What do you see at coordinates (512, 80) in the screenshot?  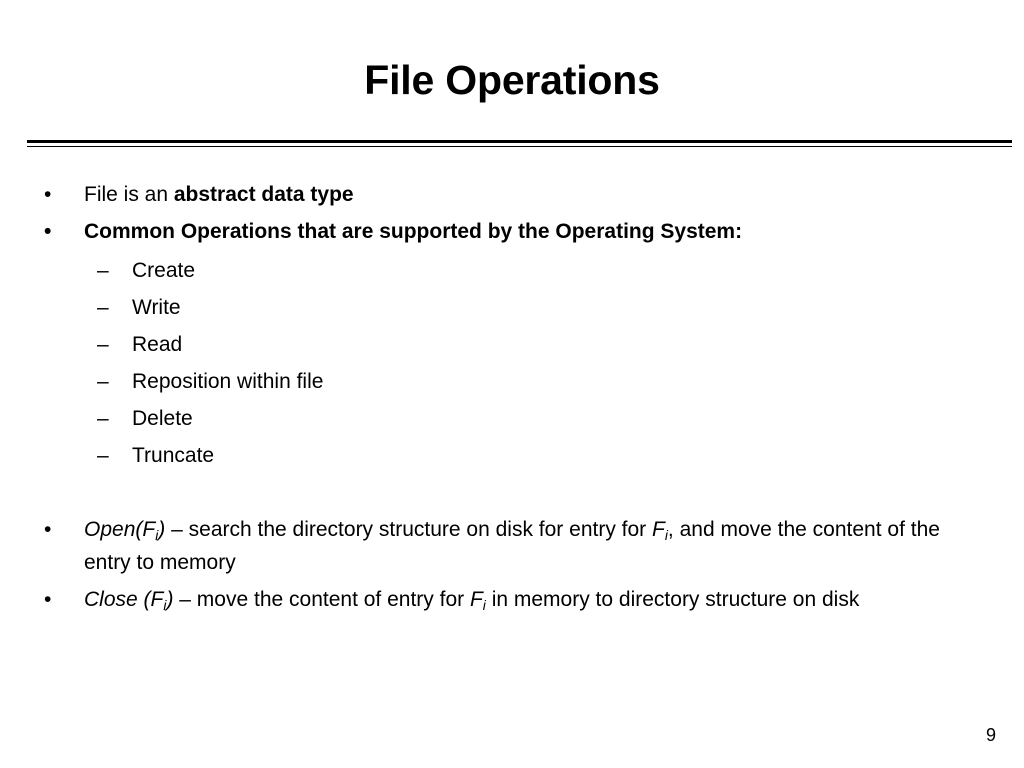 I see `page-title: File Operations` at bounding box center [512, 80].